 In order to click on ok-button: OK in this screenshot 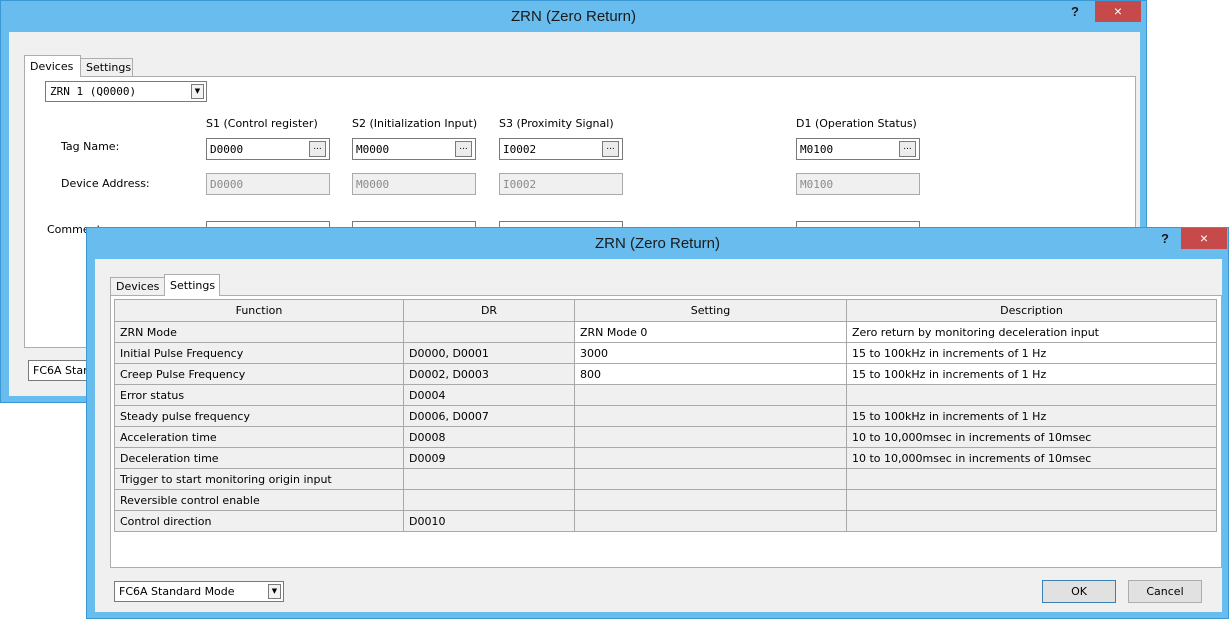, I will do `click(1079, 591)`.